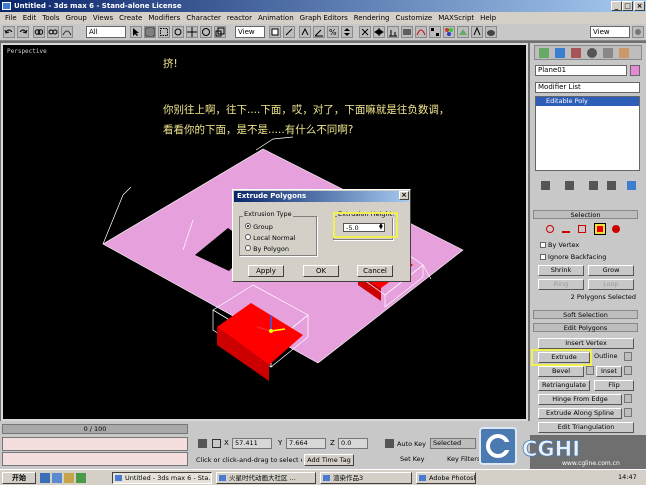  Describe the element at coordinates (576, 53) in the screenshot. I see `hierarchy-tab-icon` at that location.